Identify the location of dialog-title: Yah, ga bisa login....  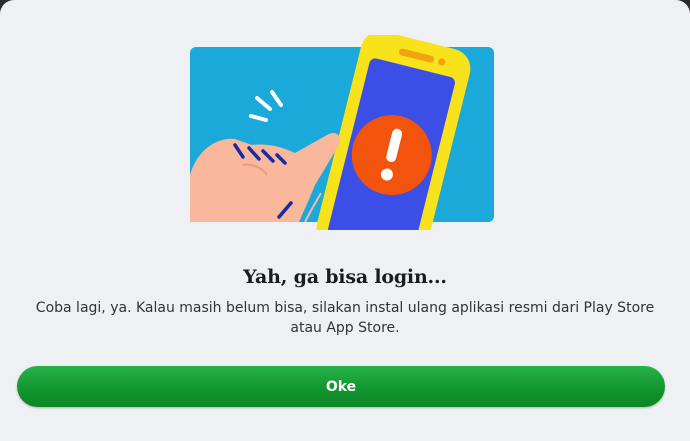
(345, 277).